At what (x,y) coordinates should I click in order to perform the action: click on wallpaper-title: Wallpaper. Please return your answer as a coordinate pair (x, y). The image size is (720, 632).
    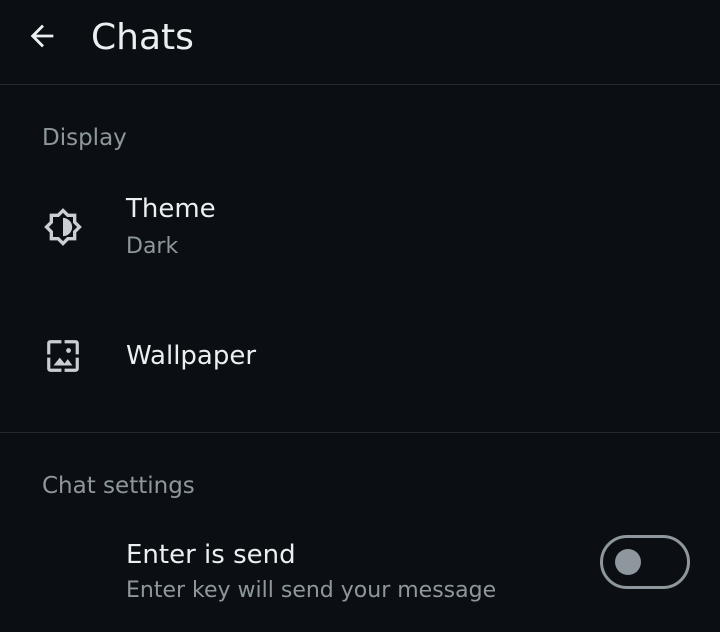
    Looking at the image, I should click on (191, 356).